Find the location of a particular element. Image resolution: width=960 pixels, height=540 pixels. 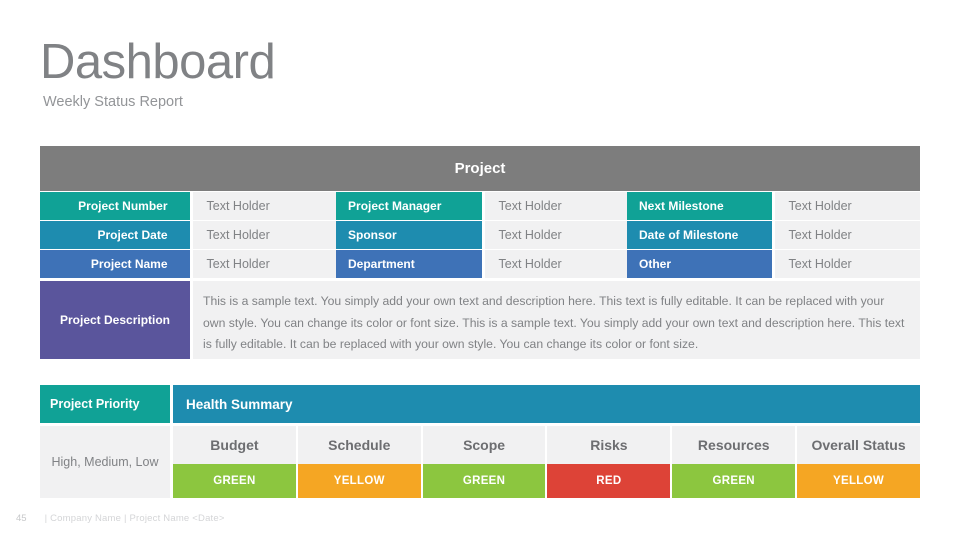

metric-name-budget: Budget is located at coordinates (234, 445).